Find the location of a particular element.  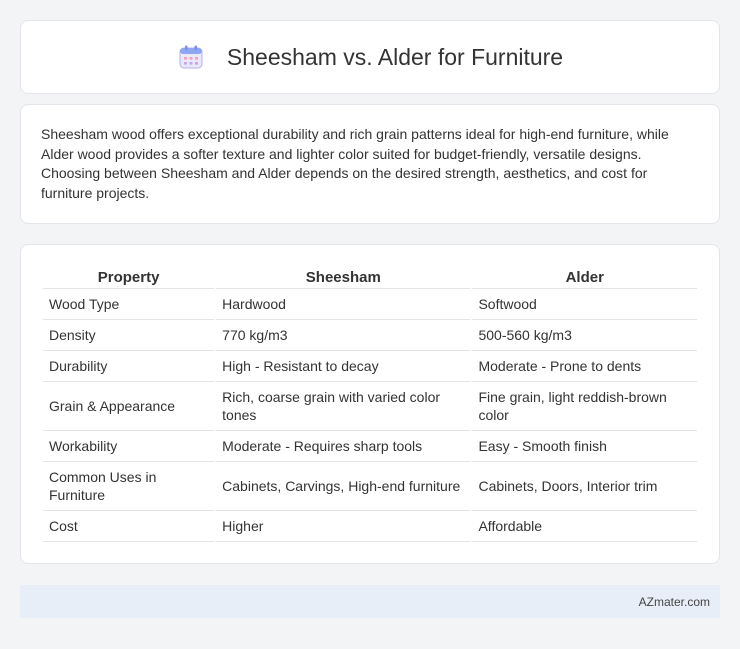

property-cell: Durability is located at coordinates (129, 366).